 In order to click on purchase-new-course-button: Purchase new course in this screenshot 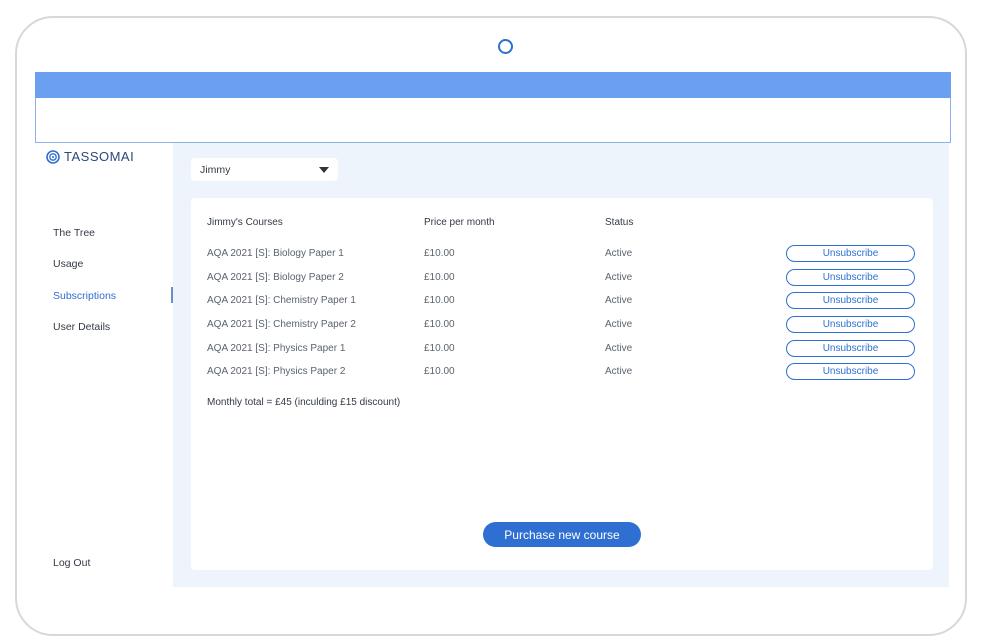, I will do `click(562, 534)`.